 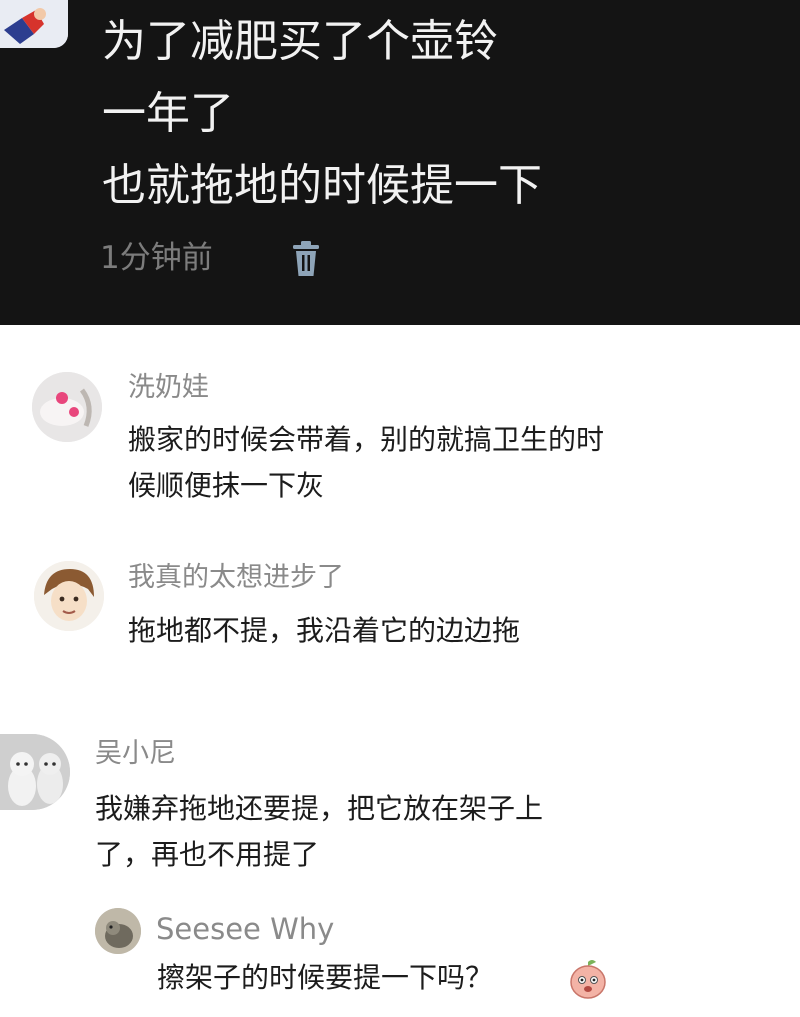 What do you see at coordinates (245, 929) in the screenshot?
I see `reply-author: Seesee Why` at bounding box center [245, 929].